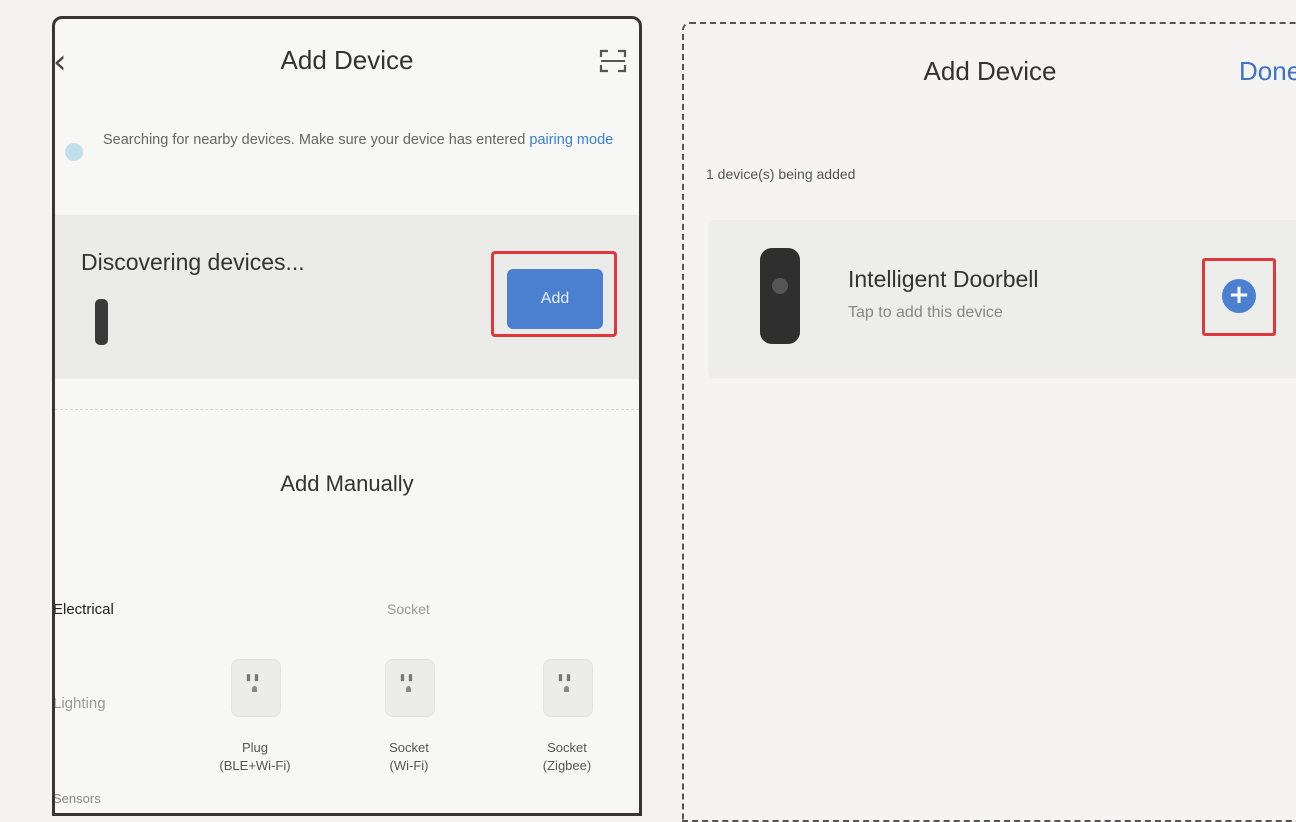  I want to click on category-lighting: Lighting, so click(80, 703).